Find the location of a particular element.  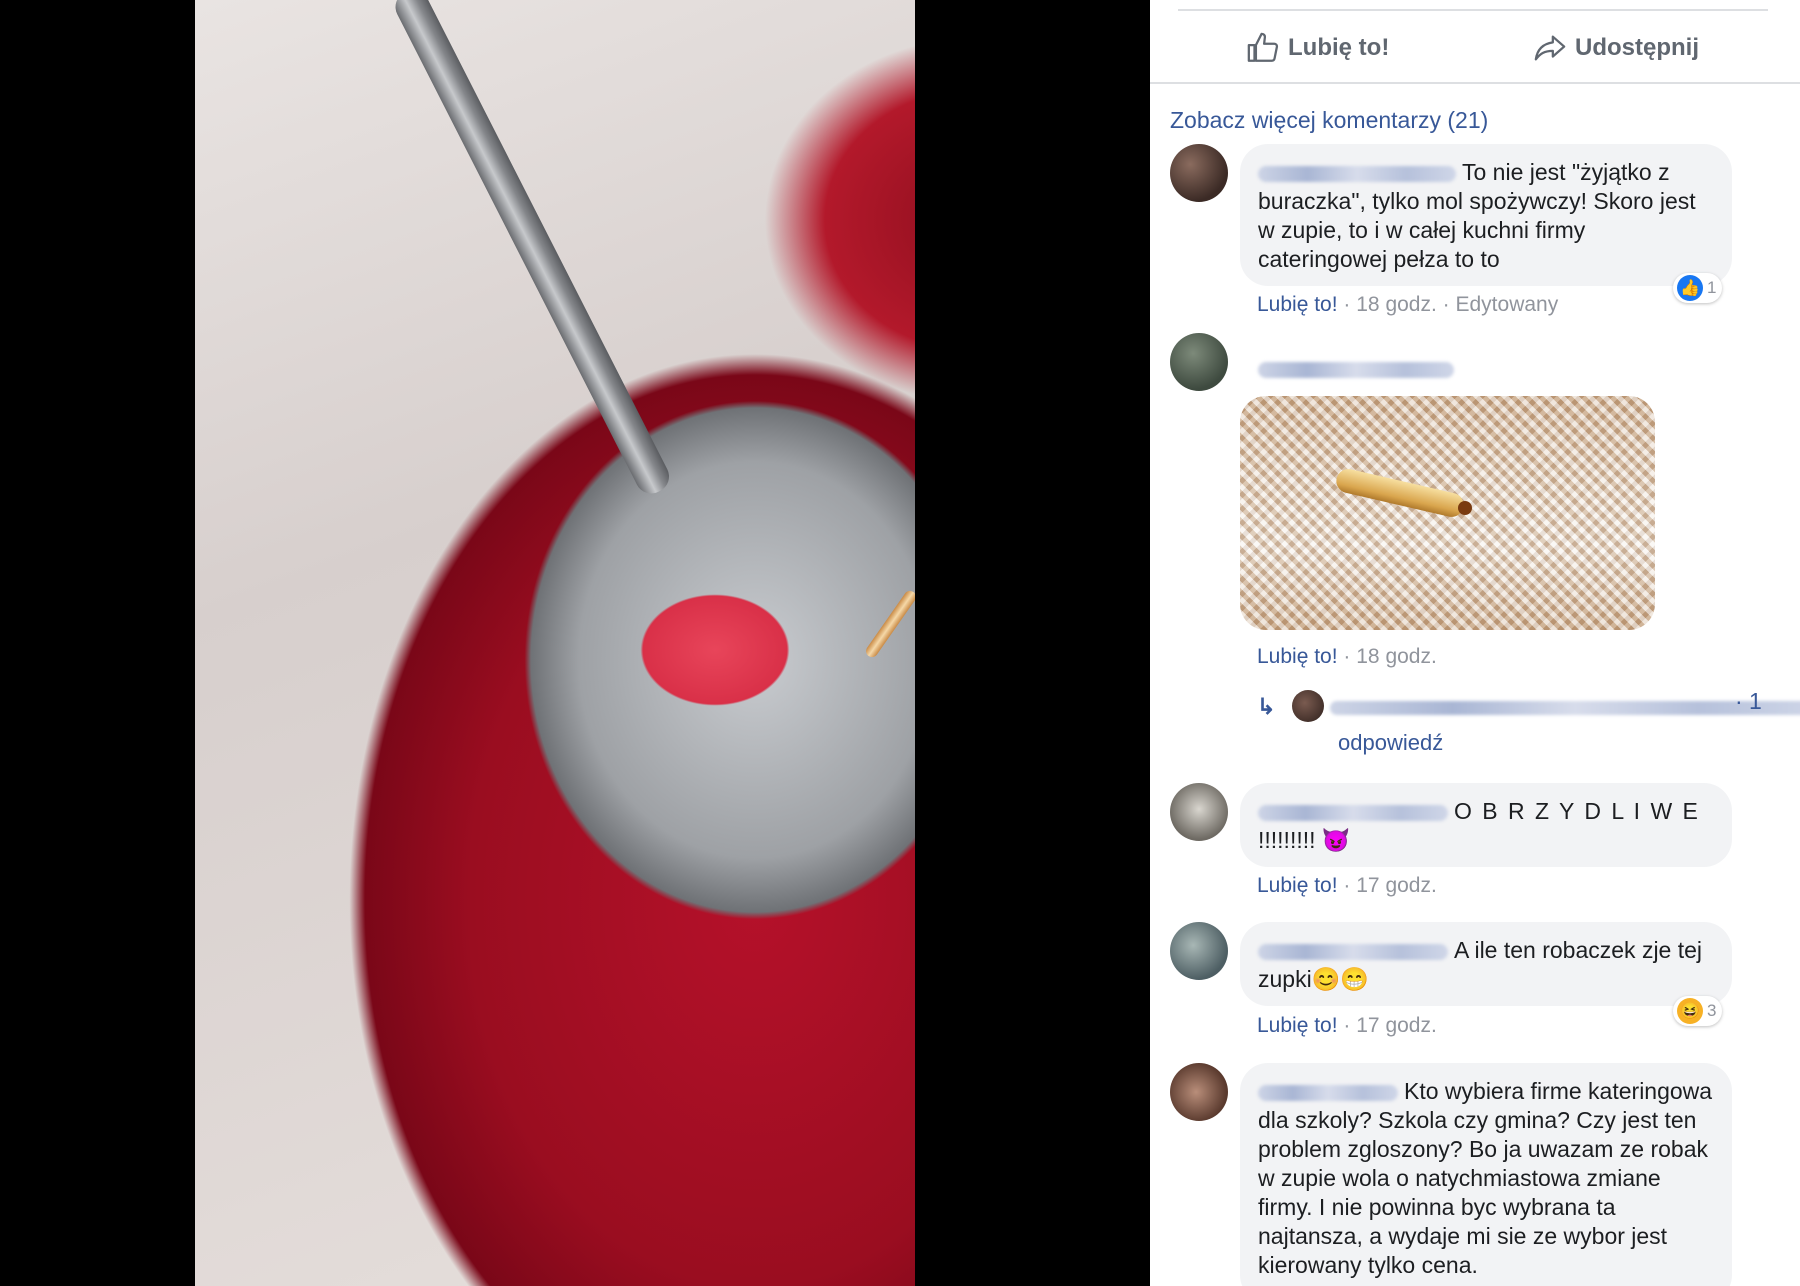

reaction-badge: 😆 3 is located at coordinates (1698, 1011).